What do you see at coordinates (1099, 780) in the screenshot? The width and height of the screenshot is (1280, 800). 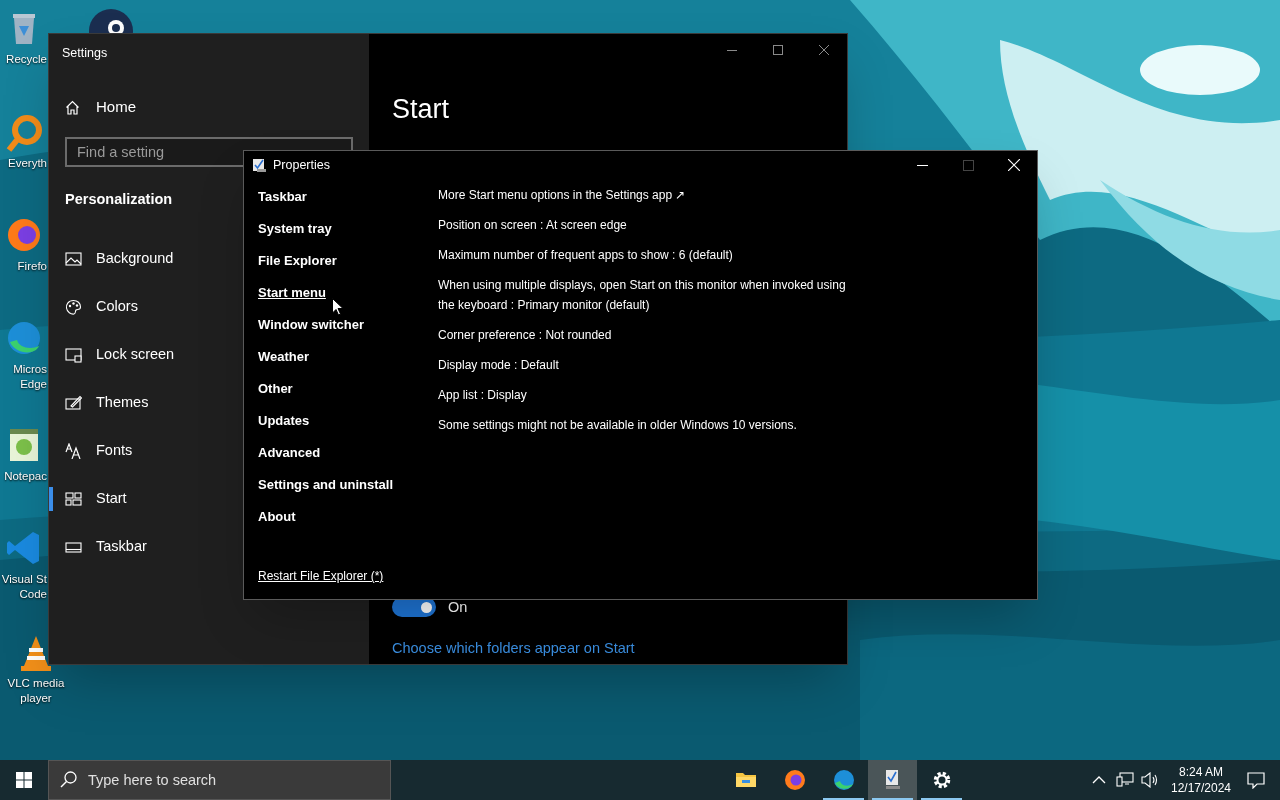 I see `chevron-up-icon` at bounding box center [1099, 780].